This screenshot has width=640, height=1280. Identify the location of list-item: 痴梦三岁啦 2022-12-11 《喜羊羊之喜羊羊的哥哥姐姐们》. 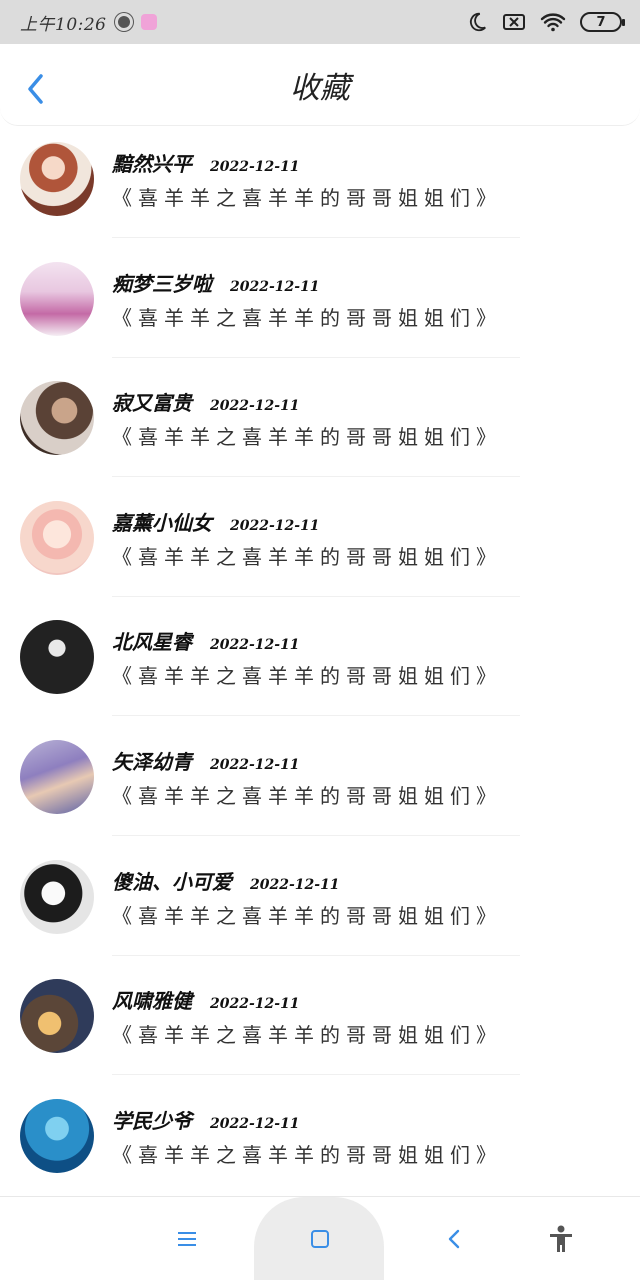
(320, 306).